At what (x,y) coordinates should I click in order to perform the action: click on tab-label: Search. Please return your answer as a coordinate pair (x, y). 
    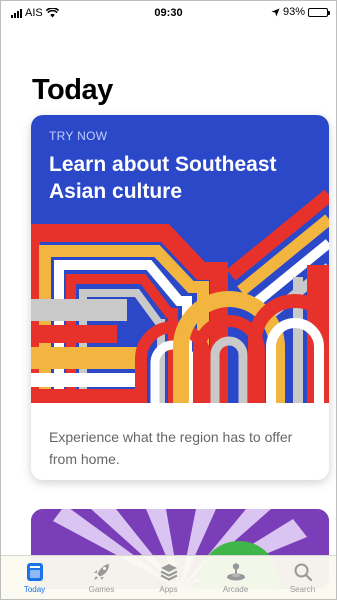
    Looking at the image, I should click on (302, 589).